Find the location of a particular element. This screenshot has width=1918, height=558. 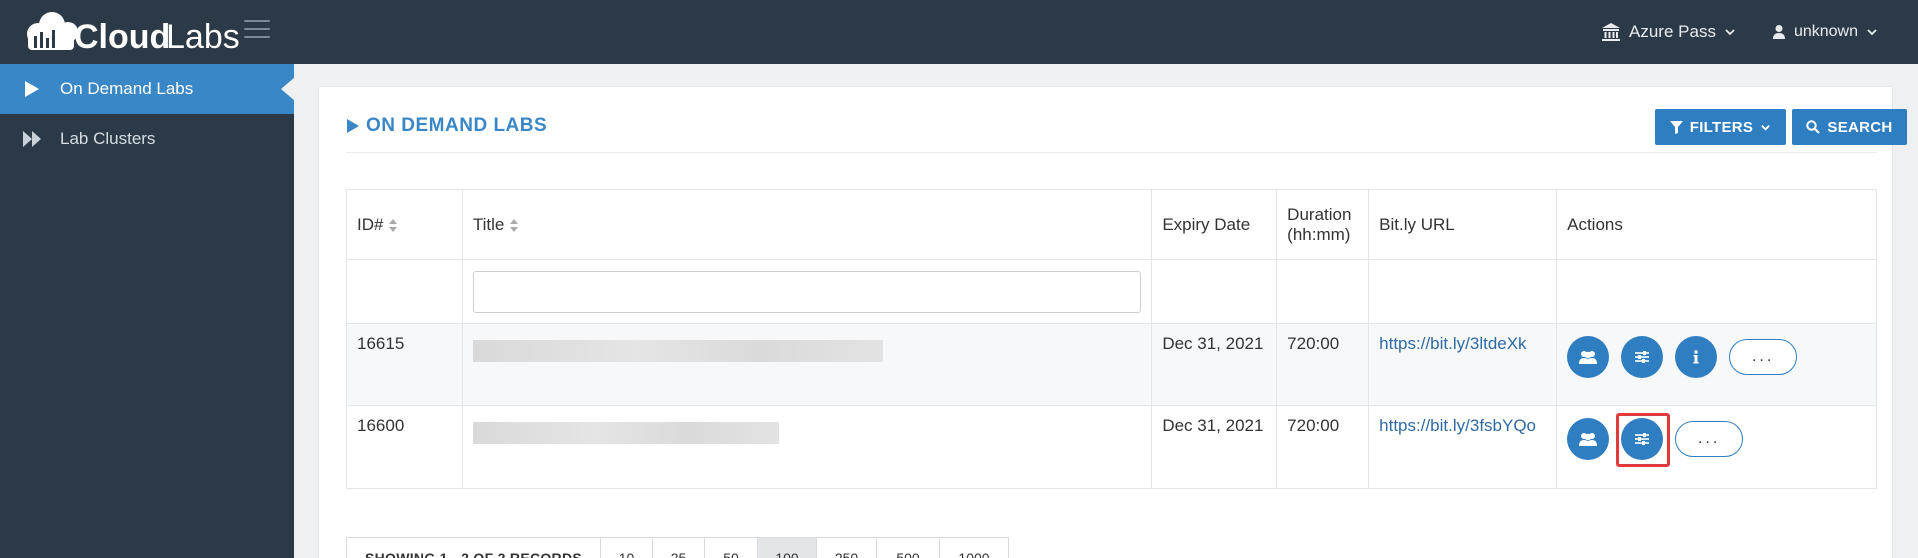

org-label: Azure Pass is located at coordinates (1672, 31).